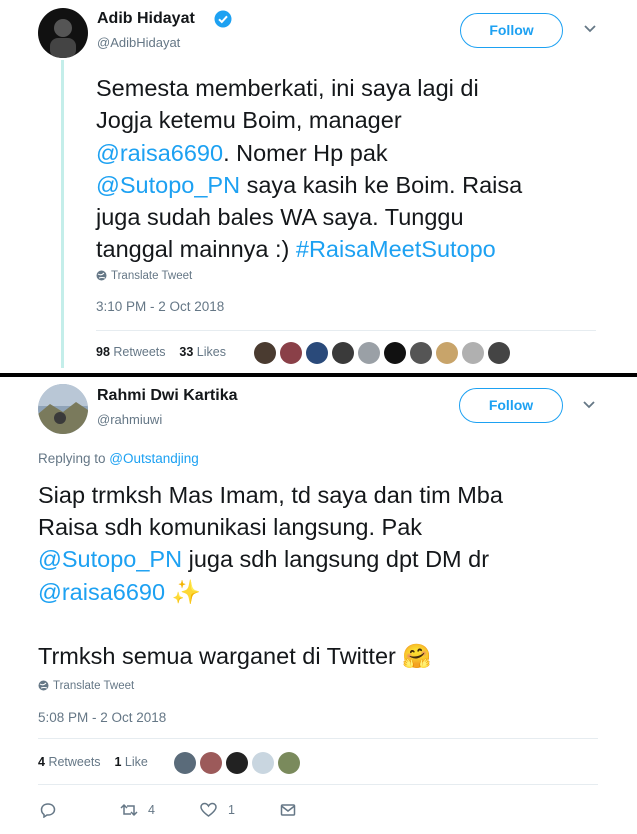 Image resolution: width=637 pixels, height=834 pixels. Describe the element at coordinates (146, 19) in the screenshot. I see `display-name: Adib Hidayat` at that location.